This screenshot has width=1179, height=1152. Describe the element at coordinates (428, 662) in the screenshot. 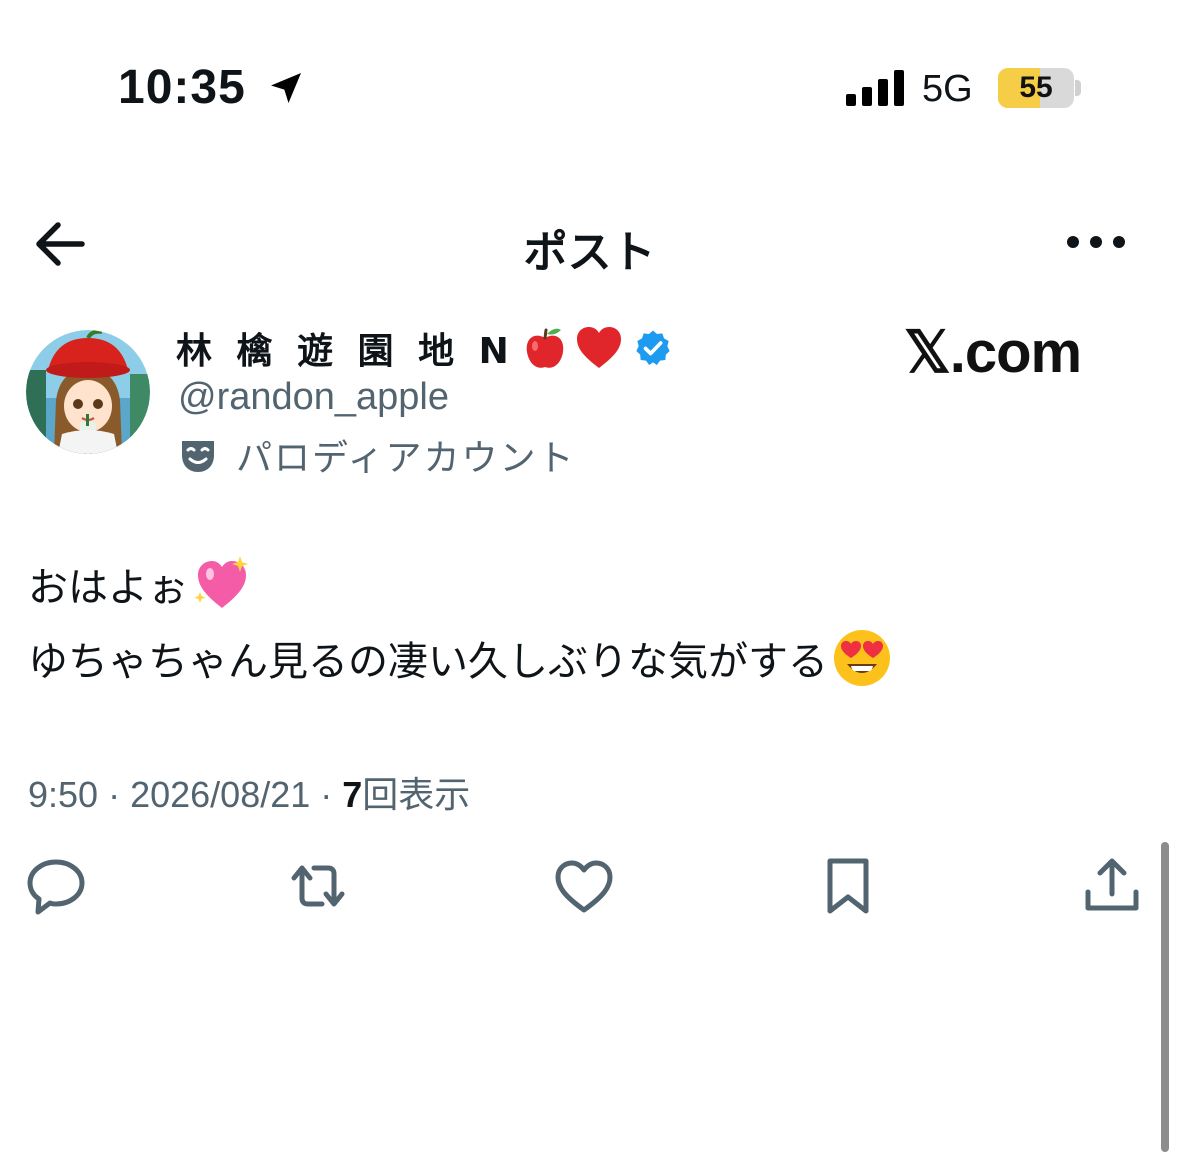

I see `post-text: ゆちゃちゃん見るの凄い久しぶりな気がする` at that location.